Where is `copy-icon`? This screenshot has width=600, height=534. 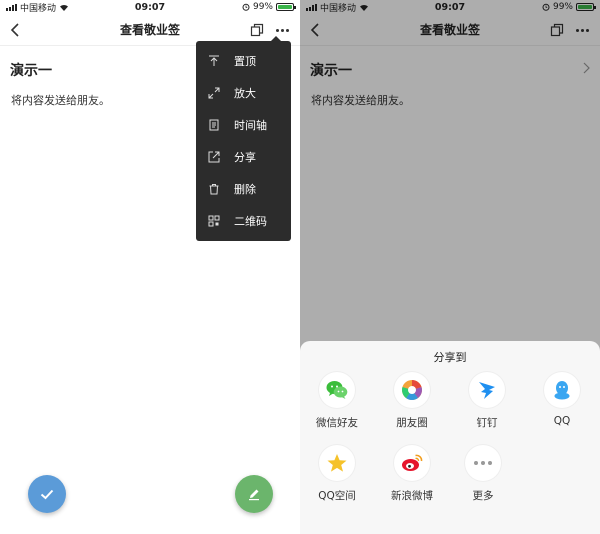
copy-icon is located at coordinates (257, 30).